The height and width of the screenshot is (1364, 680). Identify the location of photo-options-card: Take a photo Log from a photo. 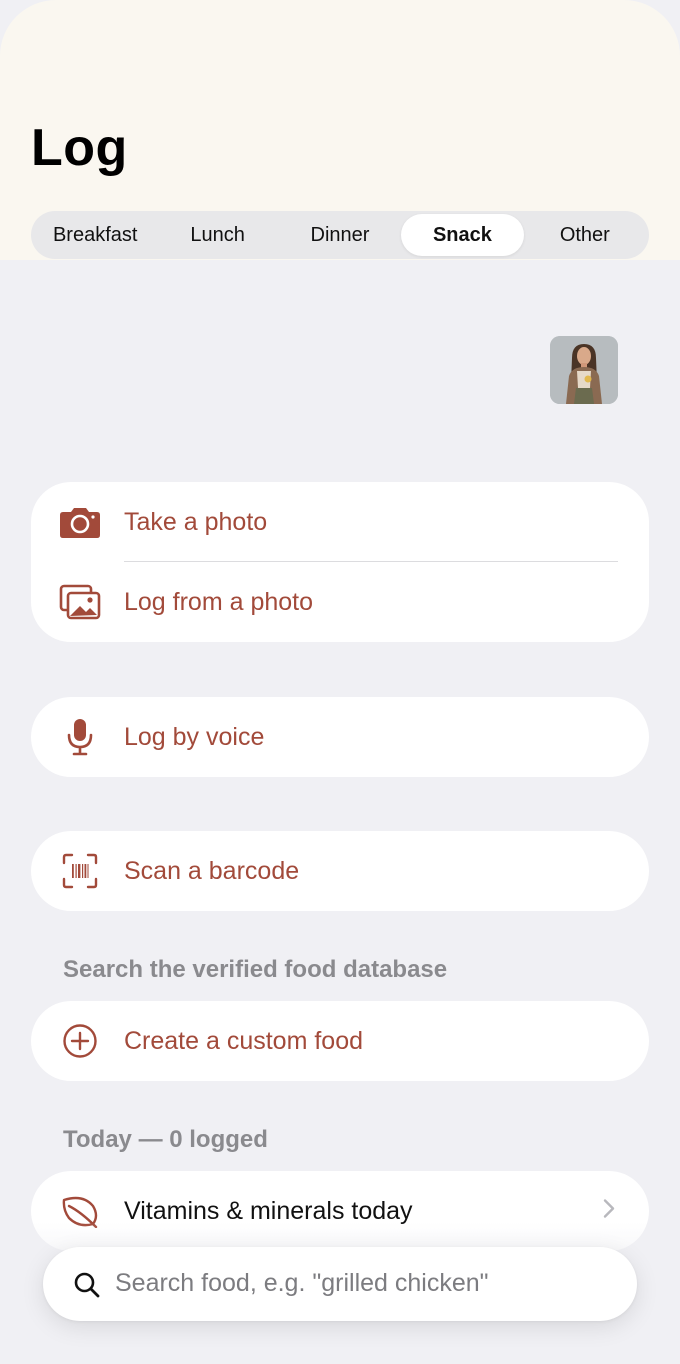
(340, 562).